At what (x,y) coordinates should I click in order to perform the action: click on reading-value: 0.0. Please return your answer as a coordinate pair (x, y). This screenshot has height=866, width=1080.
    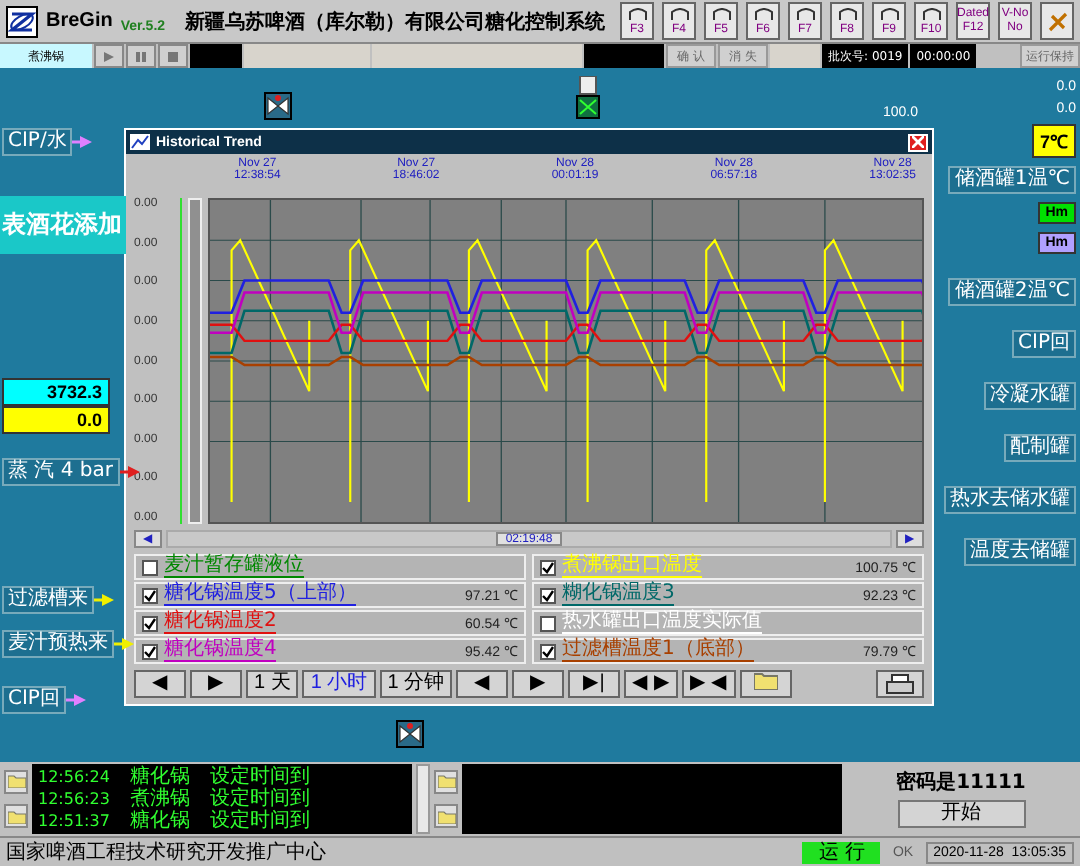
    Looking at the image, I should click on (56, 420).